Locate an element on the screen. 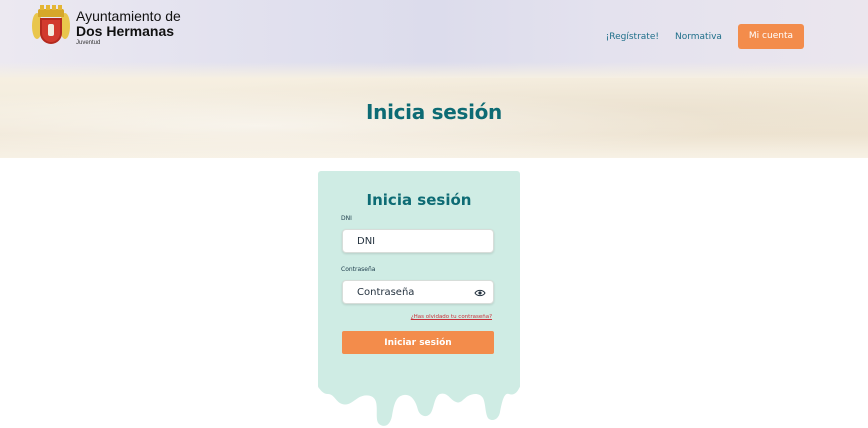 This screenshot has width=868, height=428. site-logo: Ayuntamiento de Dos Hermanas Juventud is located at coordinates (106, 29).